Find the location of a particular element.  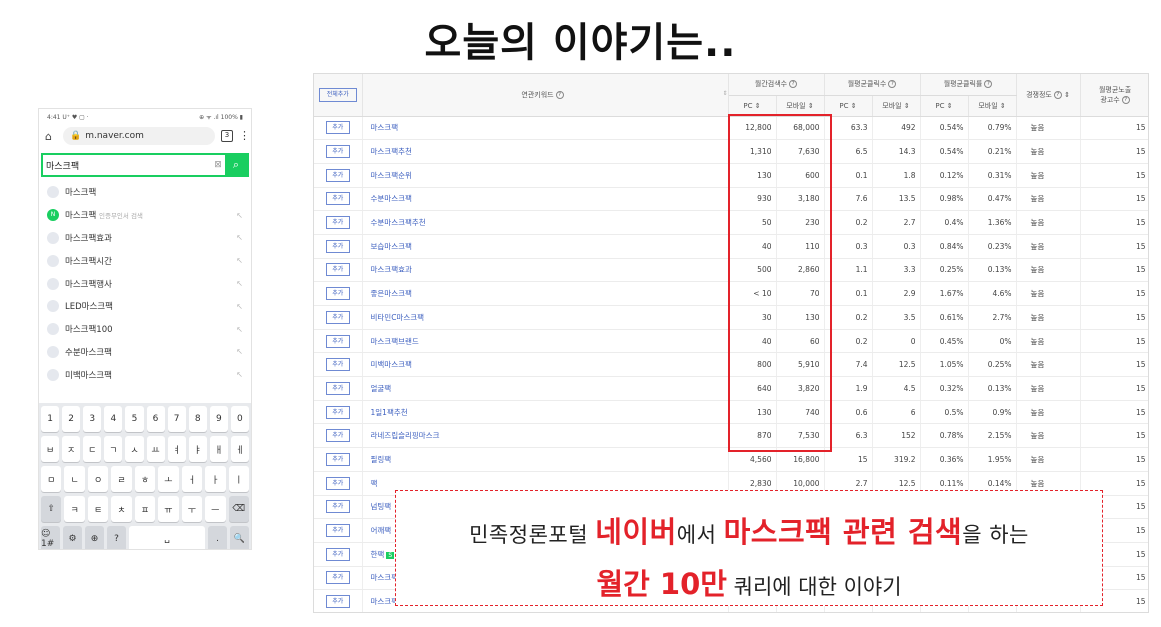

keyboard-key: 0 is located at coordinates (239, 419).